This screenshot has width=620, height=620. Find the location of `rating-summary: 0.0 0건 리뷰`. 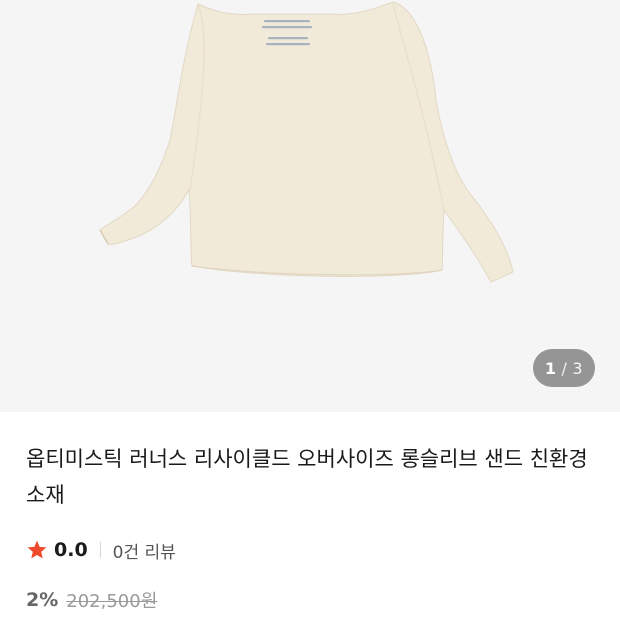

rating-summary: 0.0 0건 리뷰 is located at coordinates (101, 550).